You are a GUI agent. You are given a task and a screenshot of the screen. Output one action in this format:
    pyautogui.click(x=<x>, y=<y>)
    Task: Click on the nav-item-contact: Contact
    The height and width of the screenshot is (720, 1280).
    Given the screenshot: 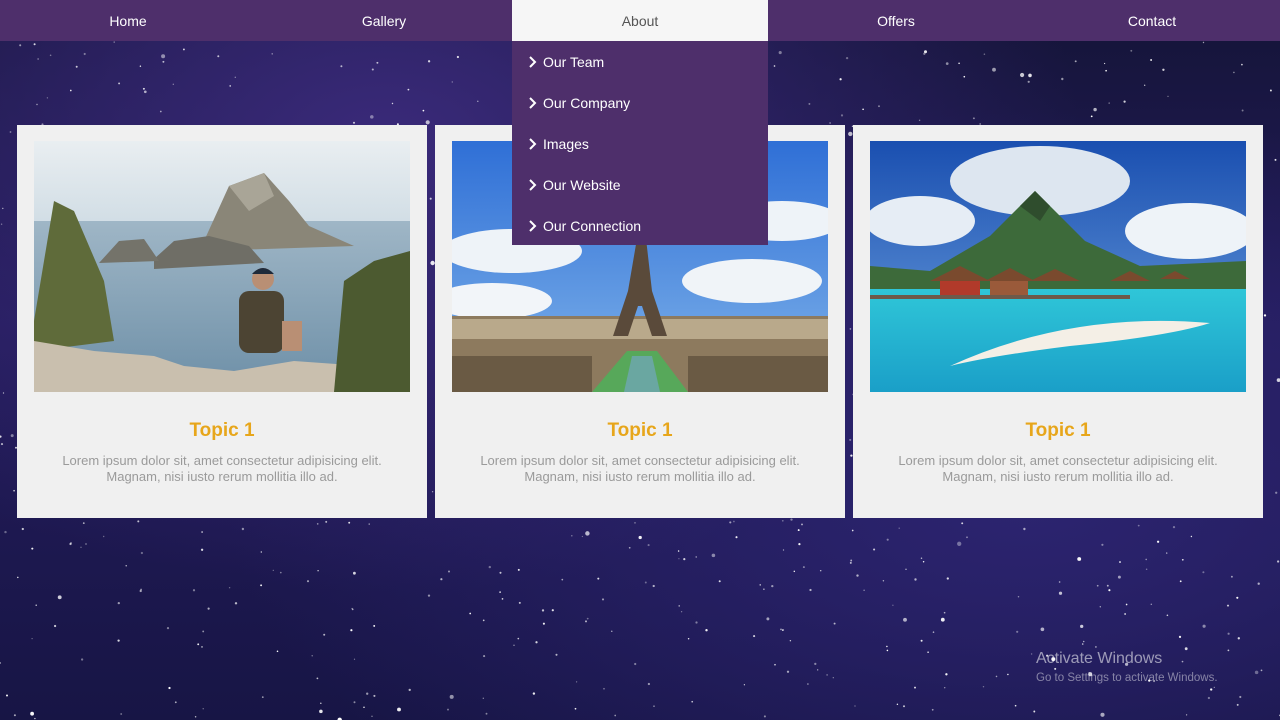 What is the action you would take?
    pyautogui.click(x=1152, y=20)
    